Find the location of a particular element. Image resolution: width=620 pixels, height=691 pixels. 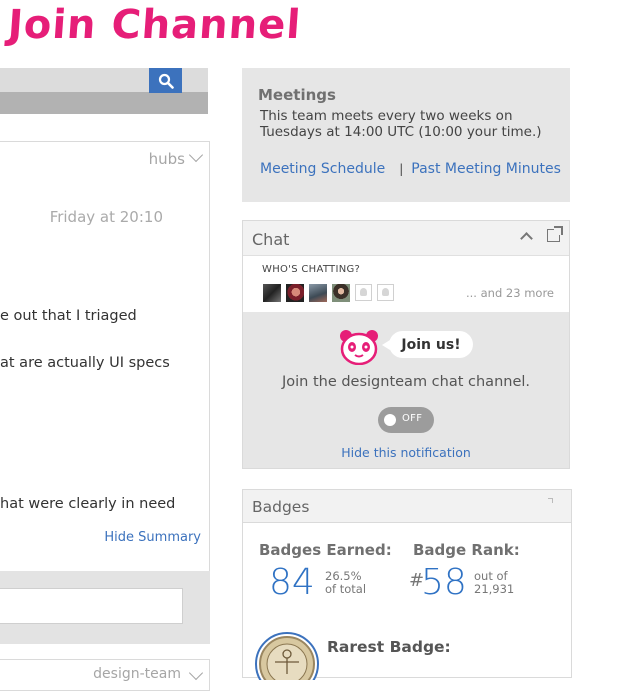

meetings-links: Meeting Schedule | Past Meeting Minutes is located at coordinates (410, 169).